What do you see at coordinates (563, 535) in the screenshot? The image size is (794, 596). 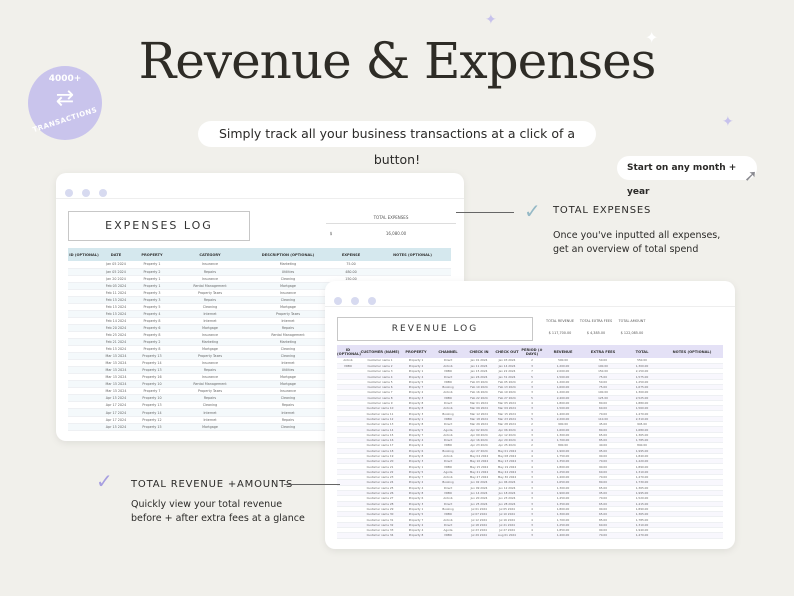 I see `table-cell: 1,400.00` at bounding box center [563, 535].